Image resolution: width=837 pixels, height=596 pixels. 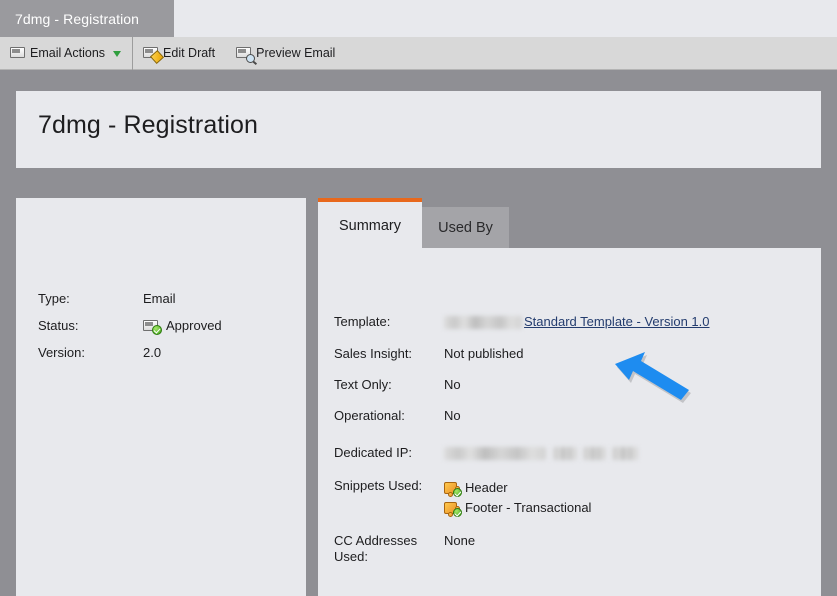 I want to click on summary-label-text-only: Text Only:, so click(x=363, y=384).